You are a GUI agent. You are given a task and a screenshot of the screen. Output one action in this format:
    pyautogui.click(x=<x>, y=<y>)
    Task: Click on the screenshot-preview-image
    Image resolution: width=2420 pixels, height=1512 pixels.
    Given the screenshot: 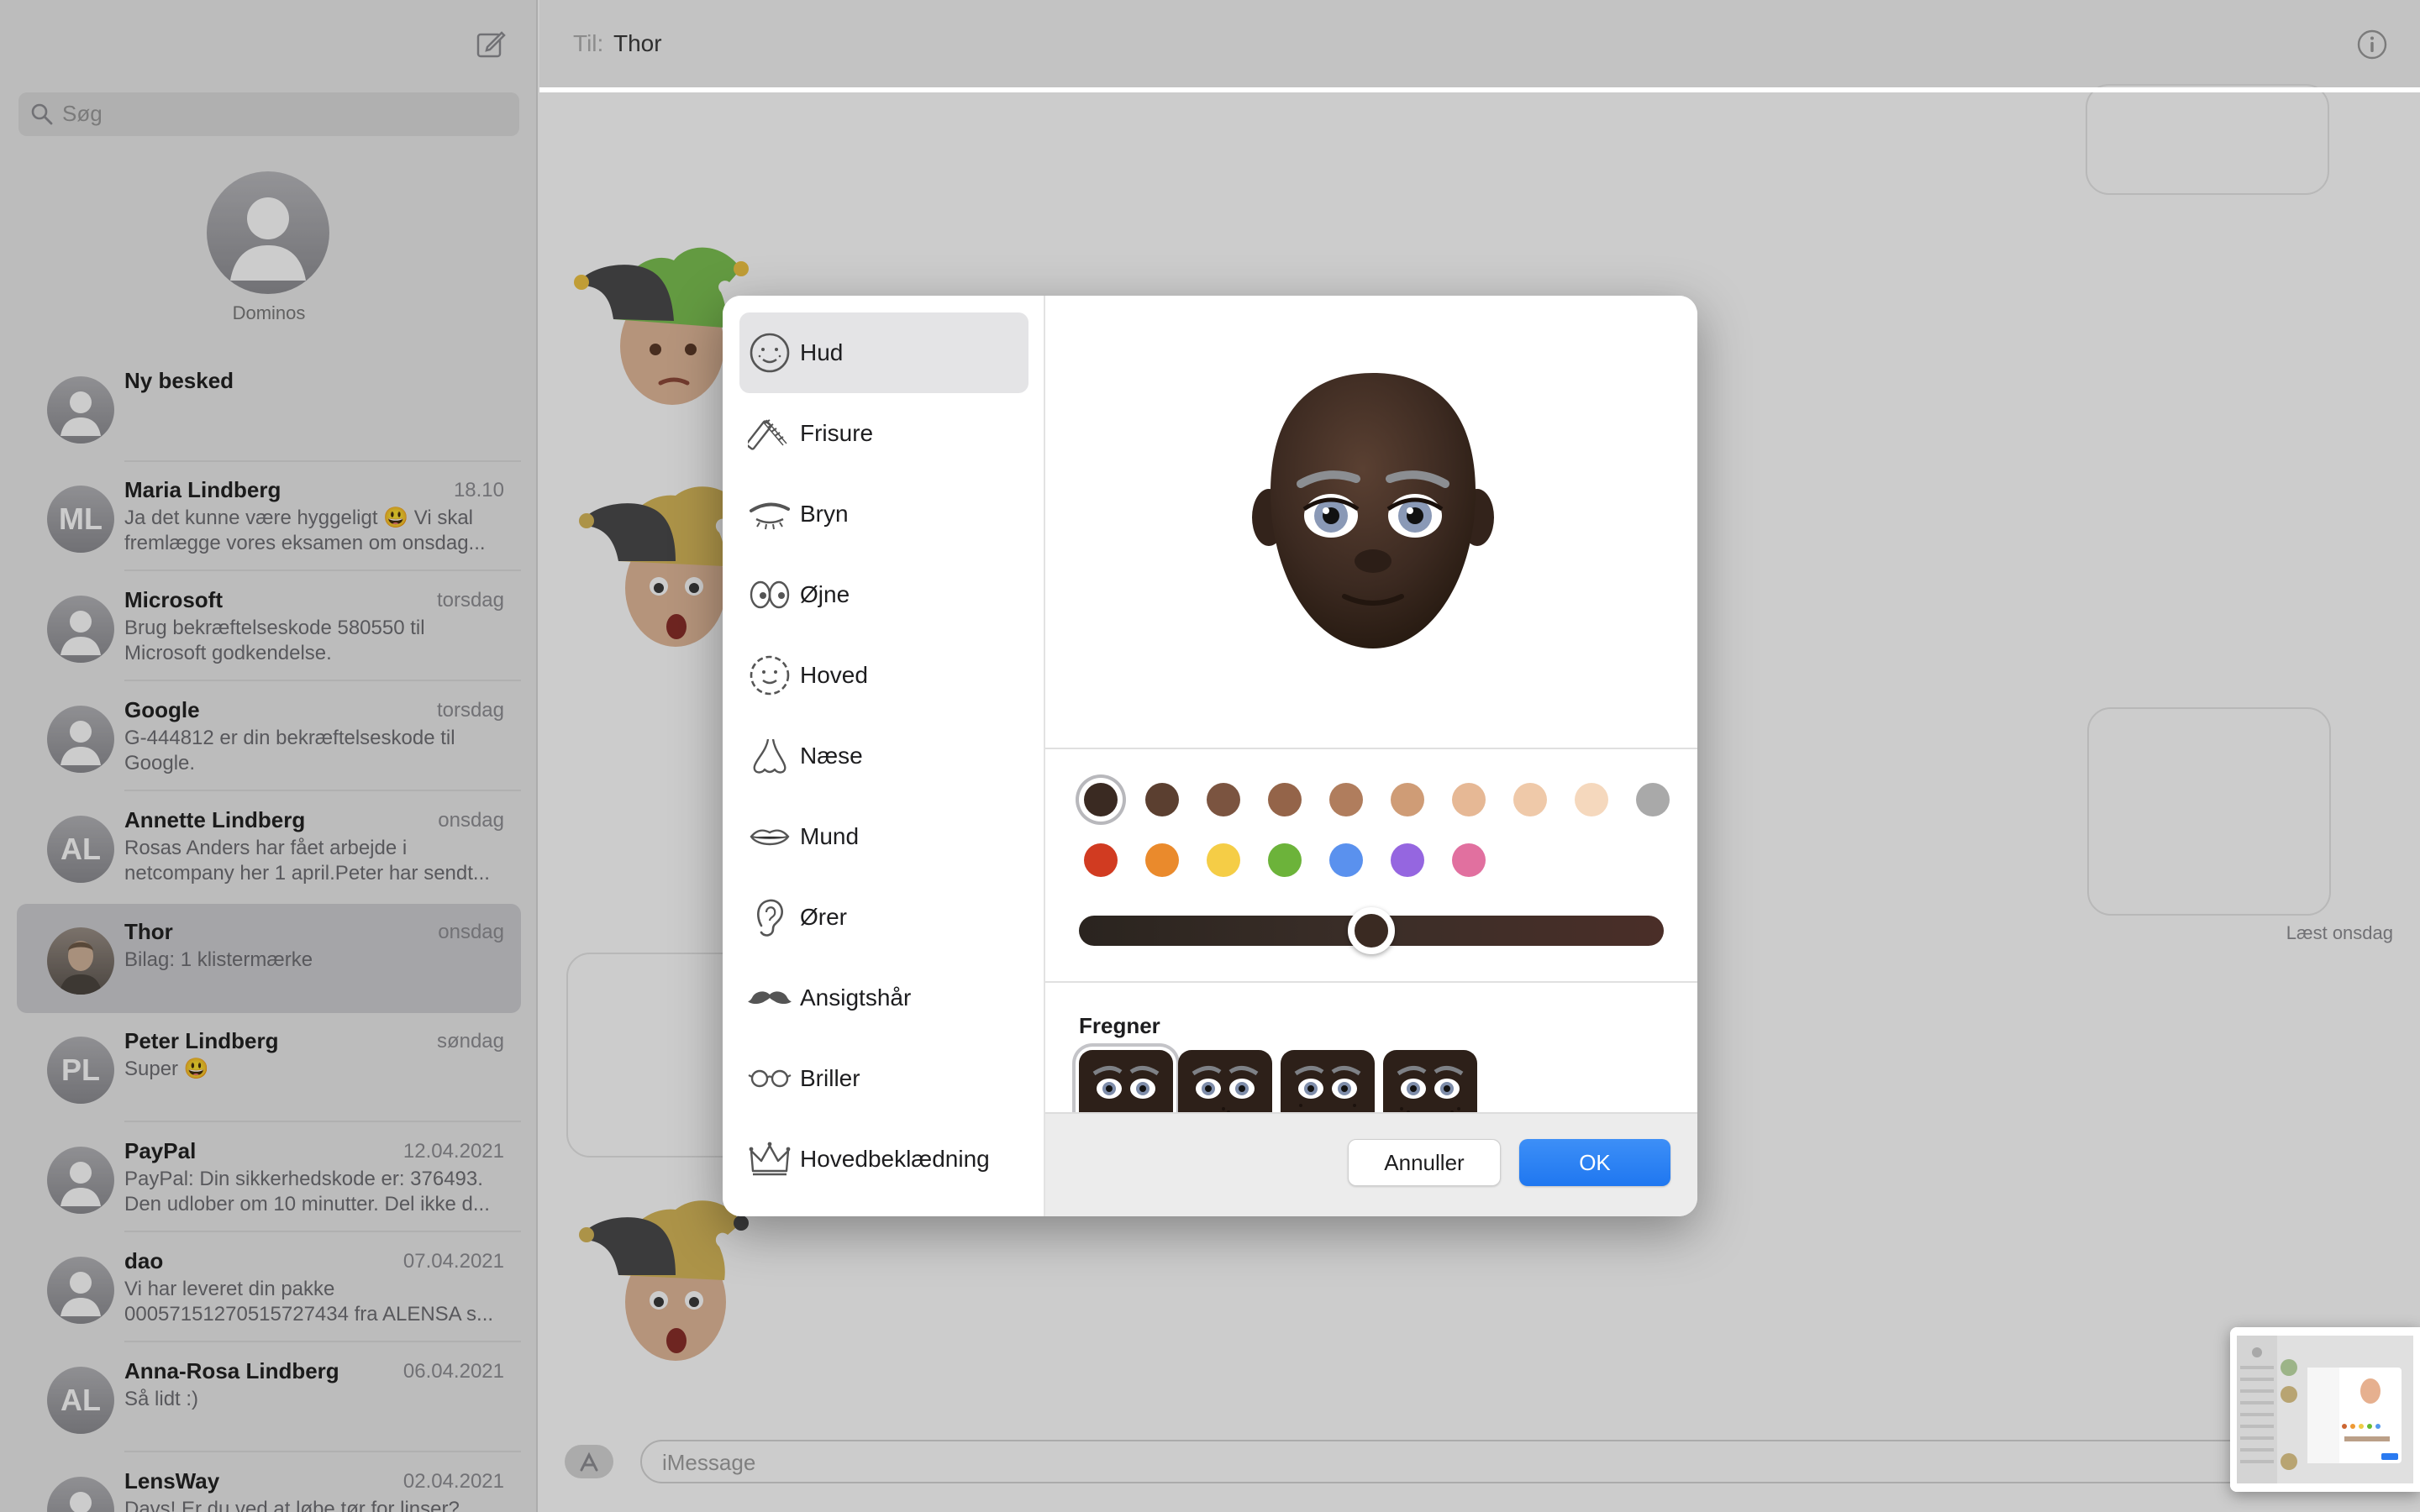 What is the action you would take?
    pyautogui.click(x=2325, y=1409)
    